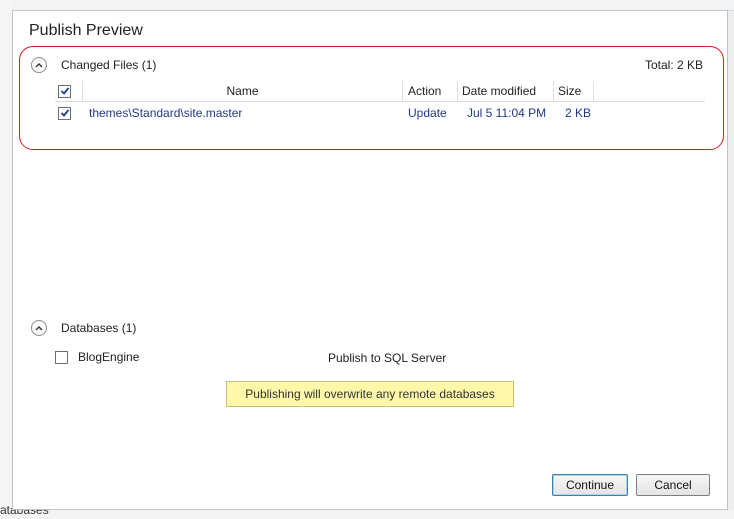  I want to click on cancel-button: Cancel, so click(673, 485).